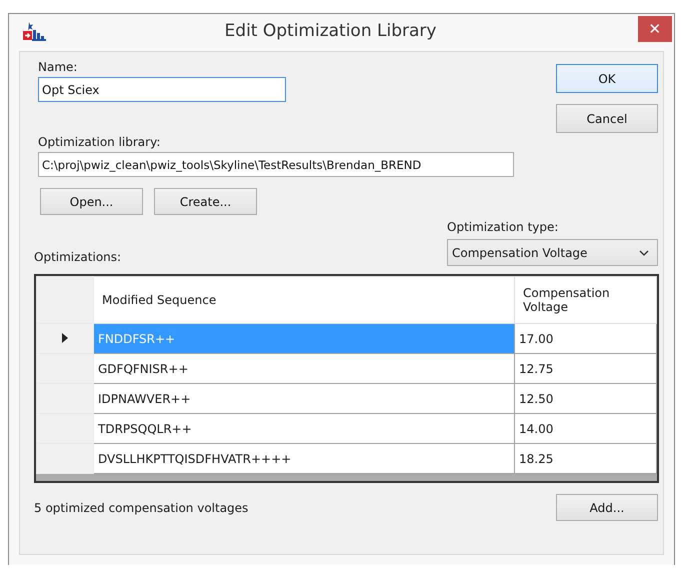  What do you see at coordinates (585, 459) in the screenshot?
I see `table-cell: 18.25` at bounding box center [585, 459].